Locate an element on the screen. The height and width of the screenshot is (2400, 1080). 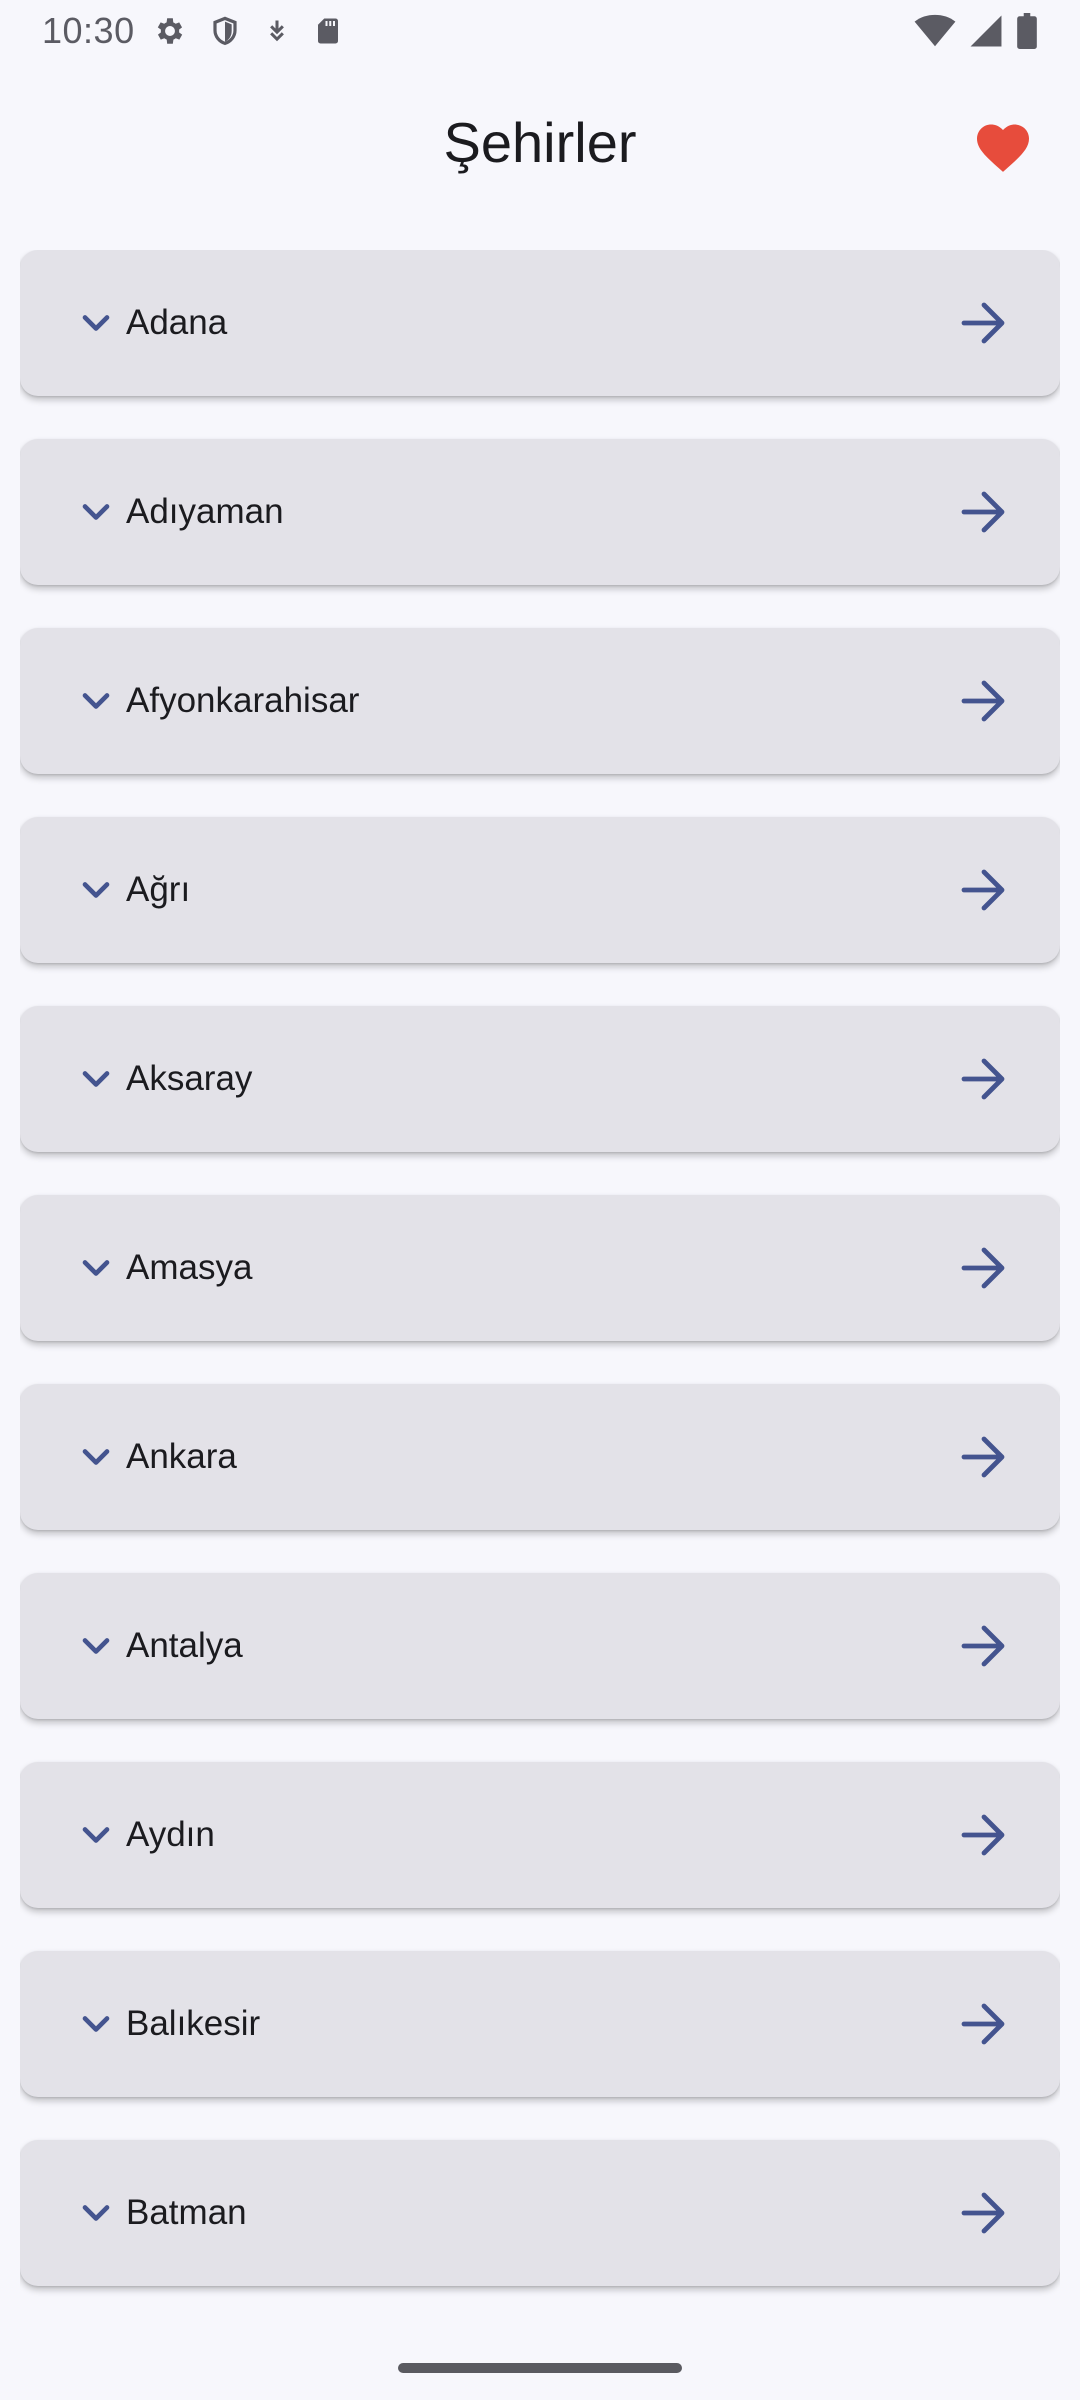
city-name: Ağrı is located at coordinates (158, 889).